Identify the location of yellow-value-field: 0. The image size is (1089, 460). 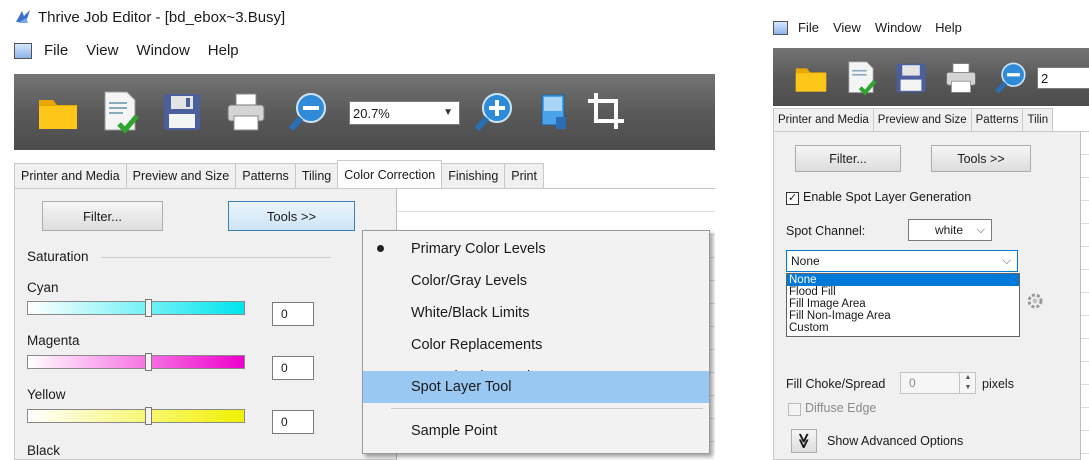
(293, 422).